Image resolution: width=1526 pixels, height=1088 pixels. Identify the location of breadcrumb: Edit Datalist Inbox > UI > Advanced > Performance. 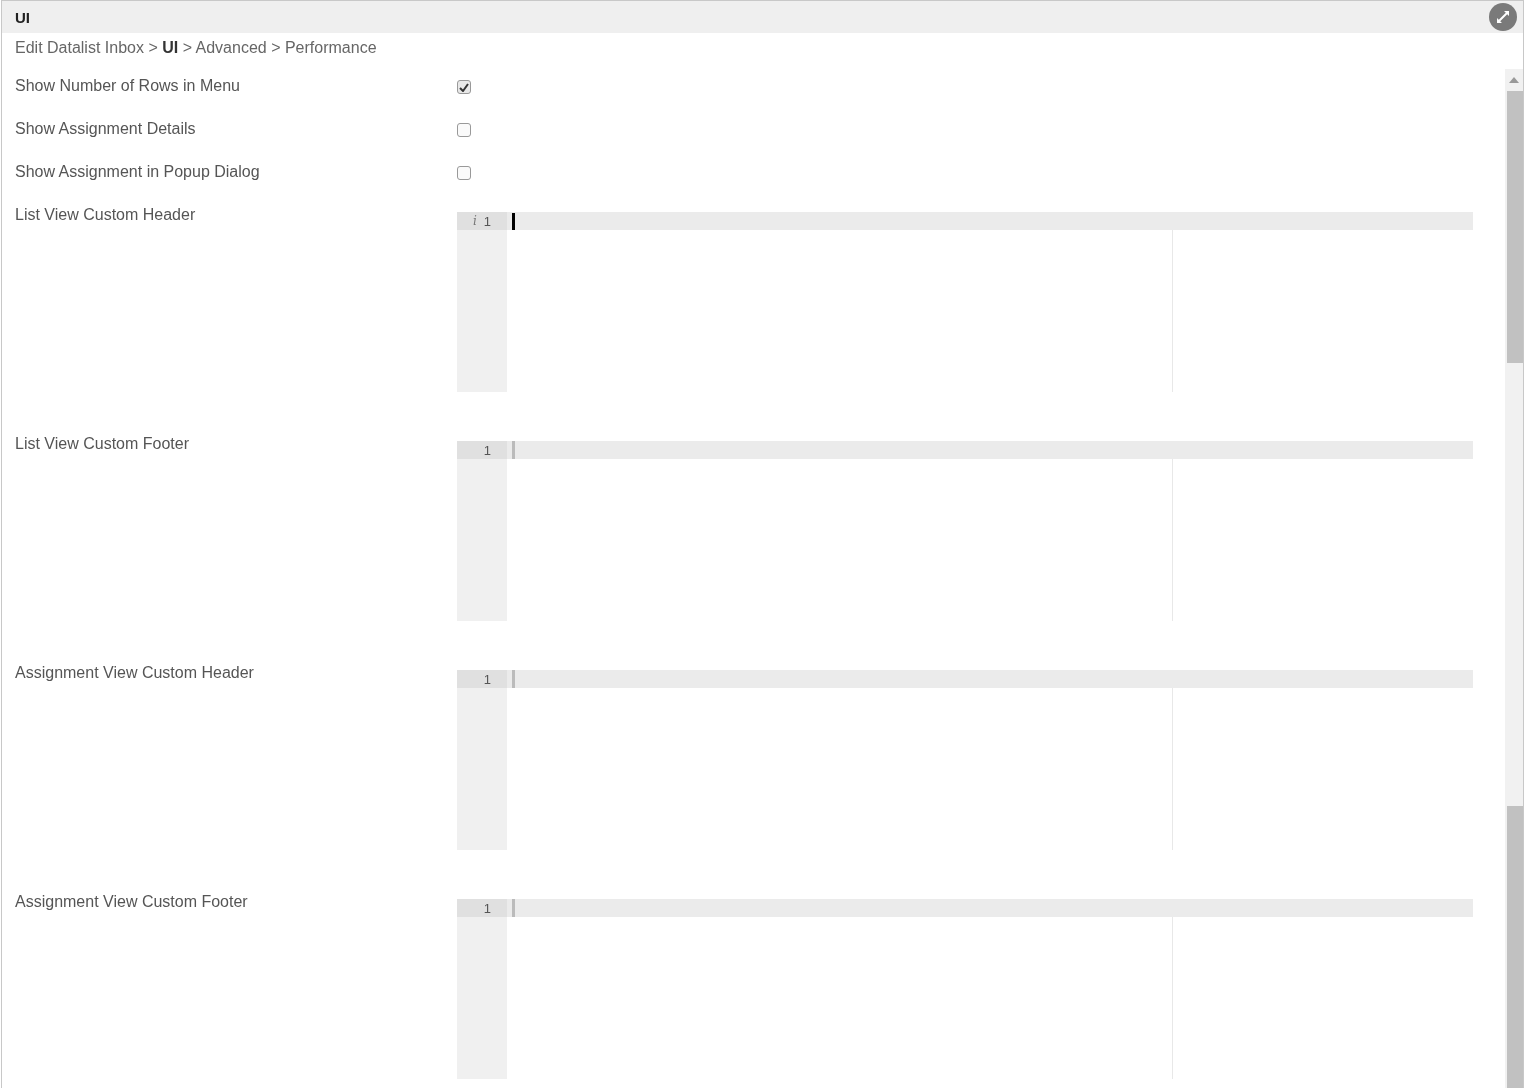
(196, 48).